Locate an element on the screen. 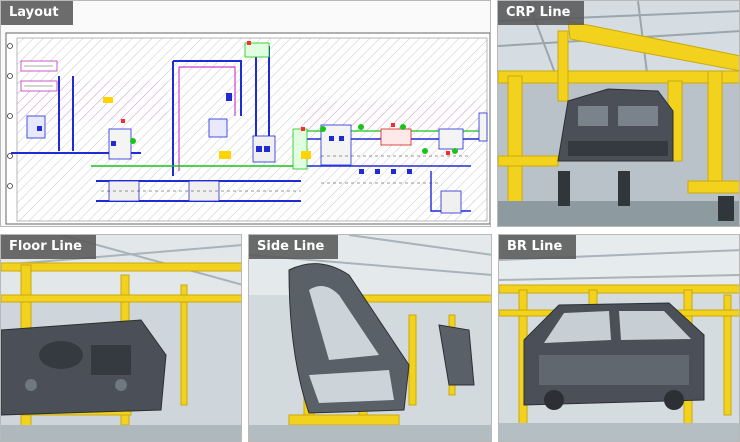  floor-line-label: Floor Line is located at coordinates (48, 247).